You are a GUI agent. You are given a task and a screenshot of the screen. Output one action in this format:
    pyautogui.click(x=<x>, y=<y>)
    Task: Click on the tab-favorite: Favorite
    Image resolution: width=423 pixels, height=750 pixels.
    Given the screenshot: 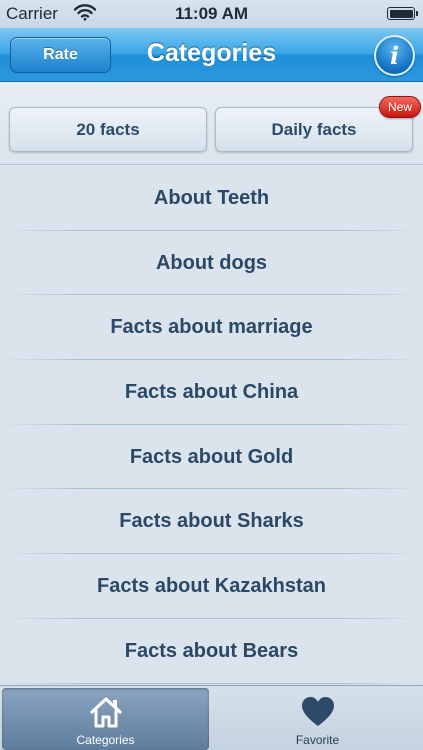 What is the action you would take?
    pyautogui.click(x=317, y=719)
    